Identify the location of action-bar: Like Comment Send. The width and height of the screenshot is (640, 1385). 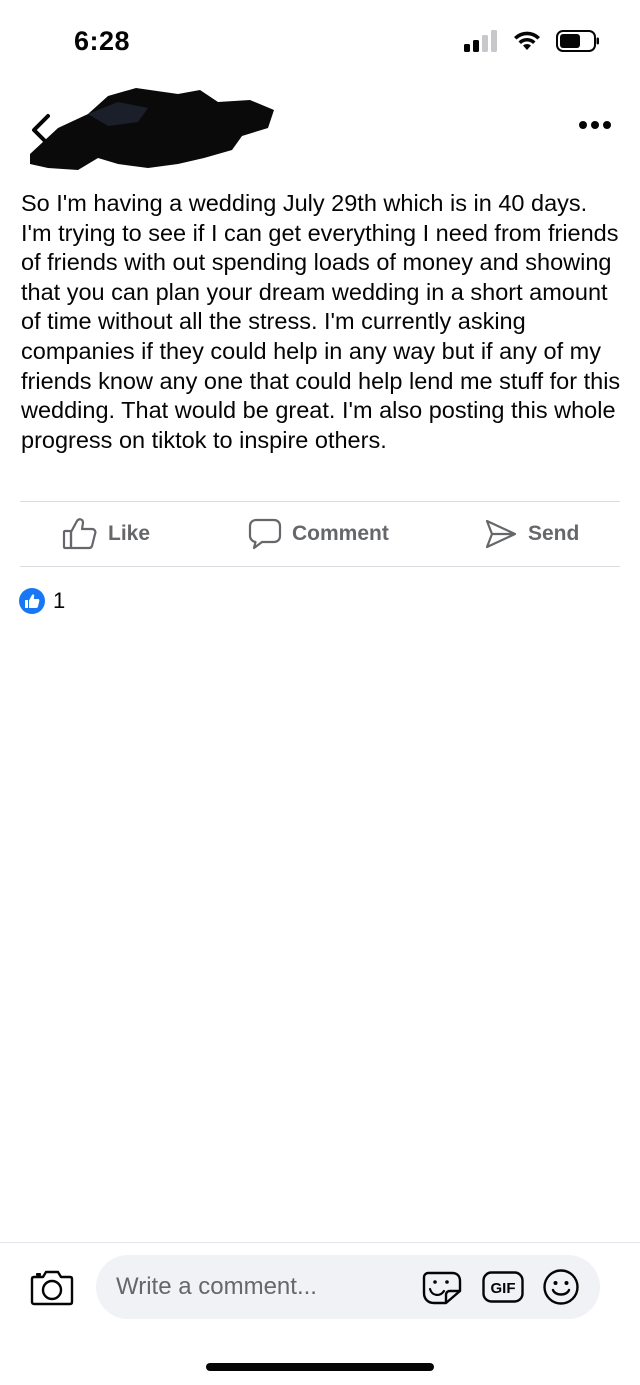
(320, 534).